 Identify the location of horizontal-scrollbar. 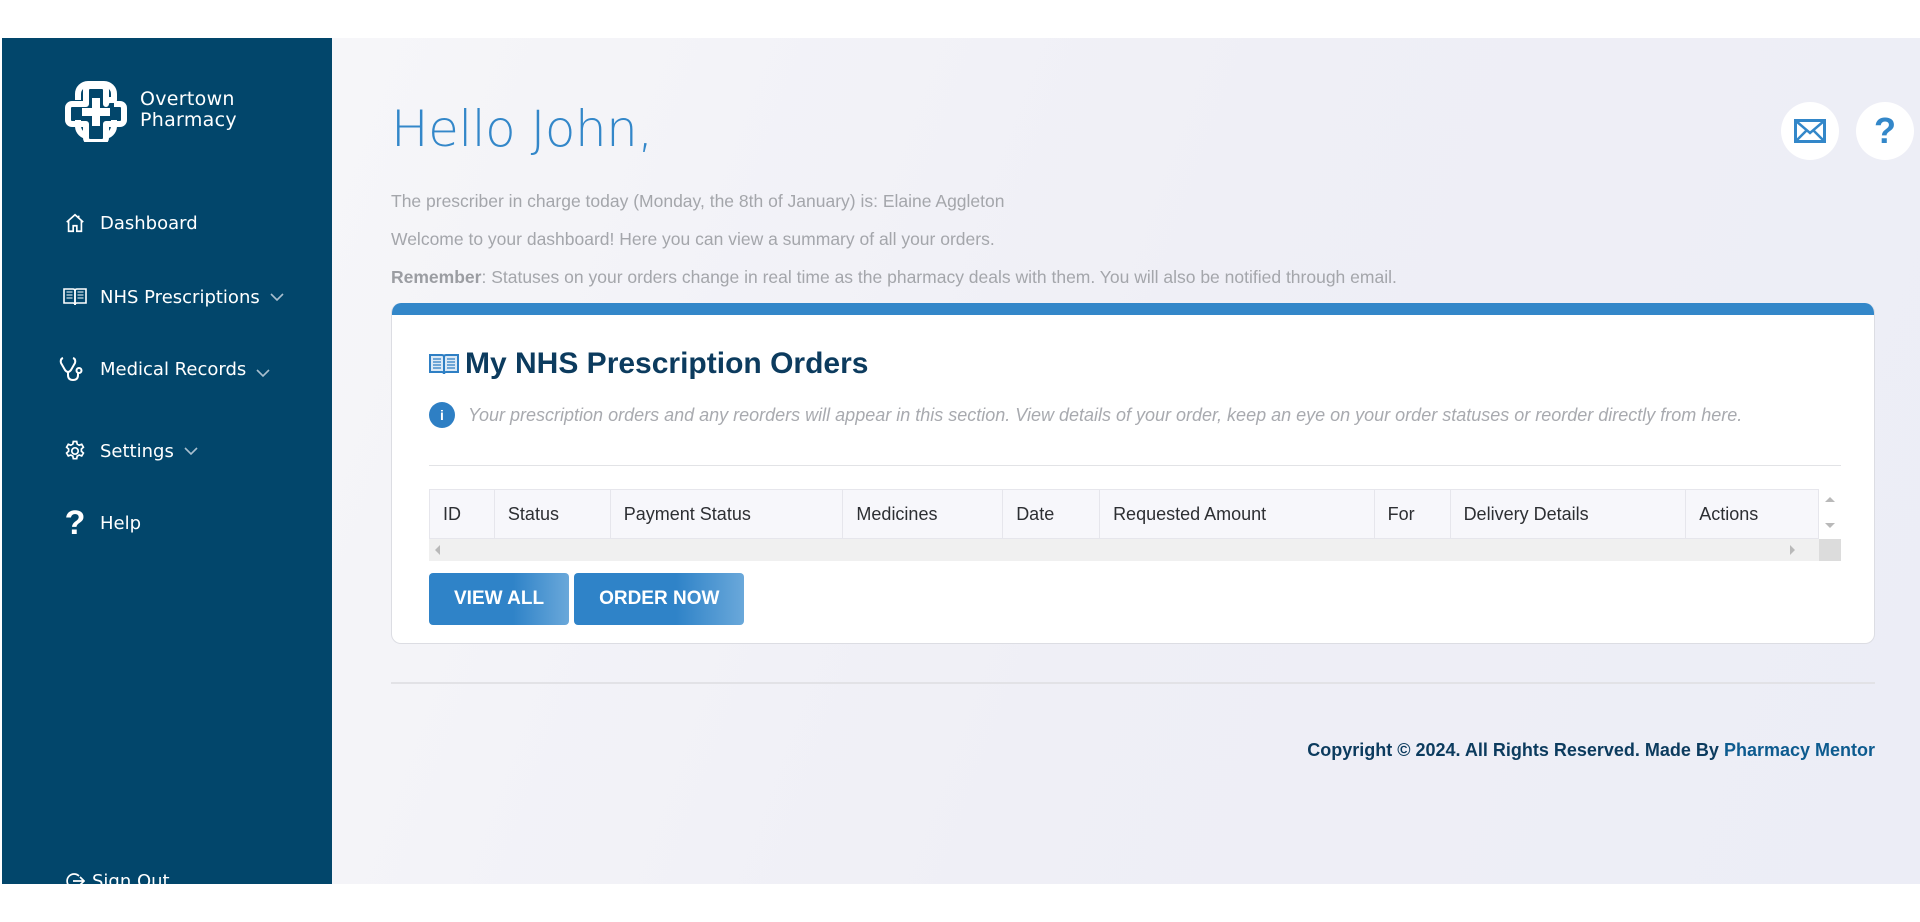
(1124, 550).